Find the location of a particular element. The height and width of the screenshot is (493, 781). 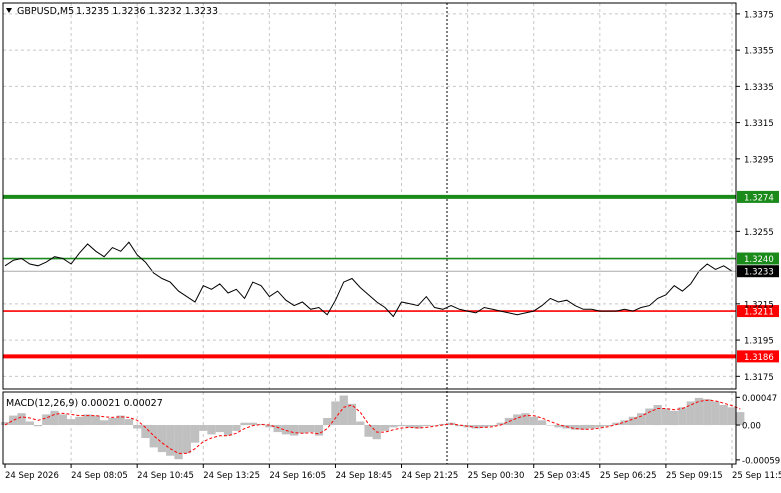

x-tick-label: 24 Sep 18:45 is located at coordinates (363, 476).